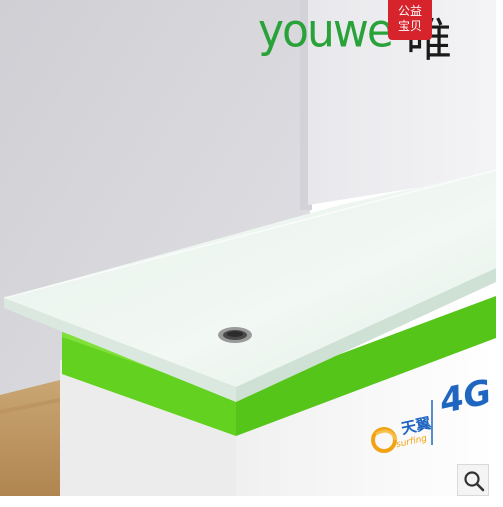 This screenshot has width=503, height=507. What do you see at coordinates (409, 26) in the screenshot?
I see `charity-badge-line2: 宝贝` at bounding box center [409, 26].